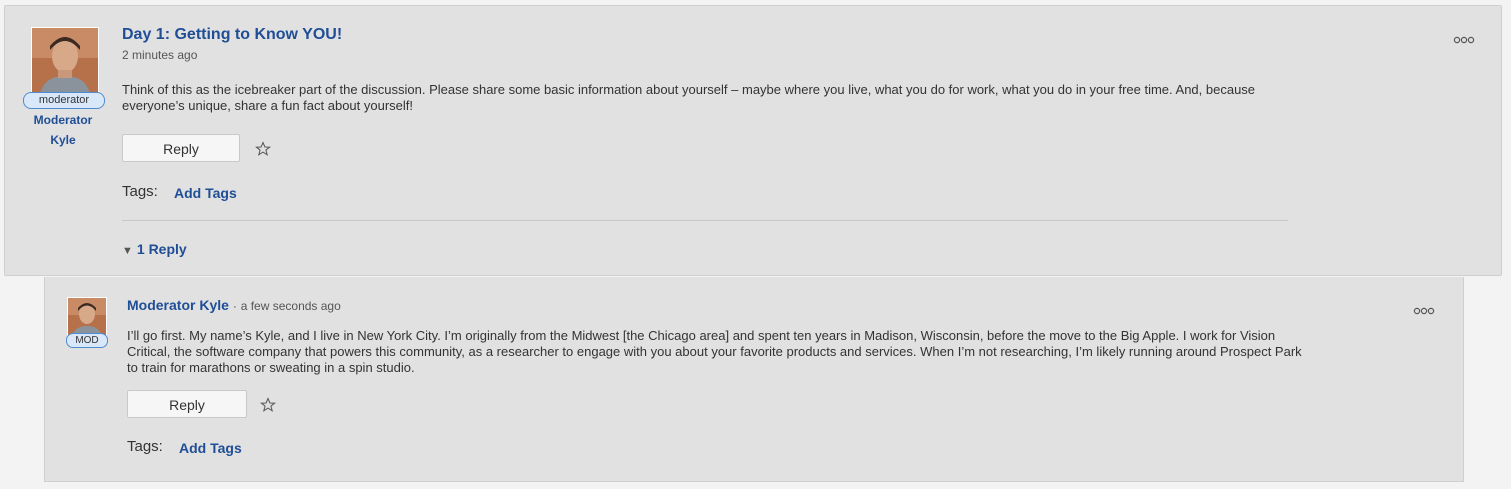 The width and height of the screenshot is (1511, 489). Describe the element at coordinates (65, 61) in the screenshot. I see `author-avatar` at that location.